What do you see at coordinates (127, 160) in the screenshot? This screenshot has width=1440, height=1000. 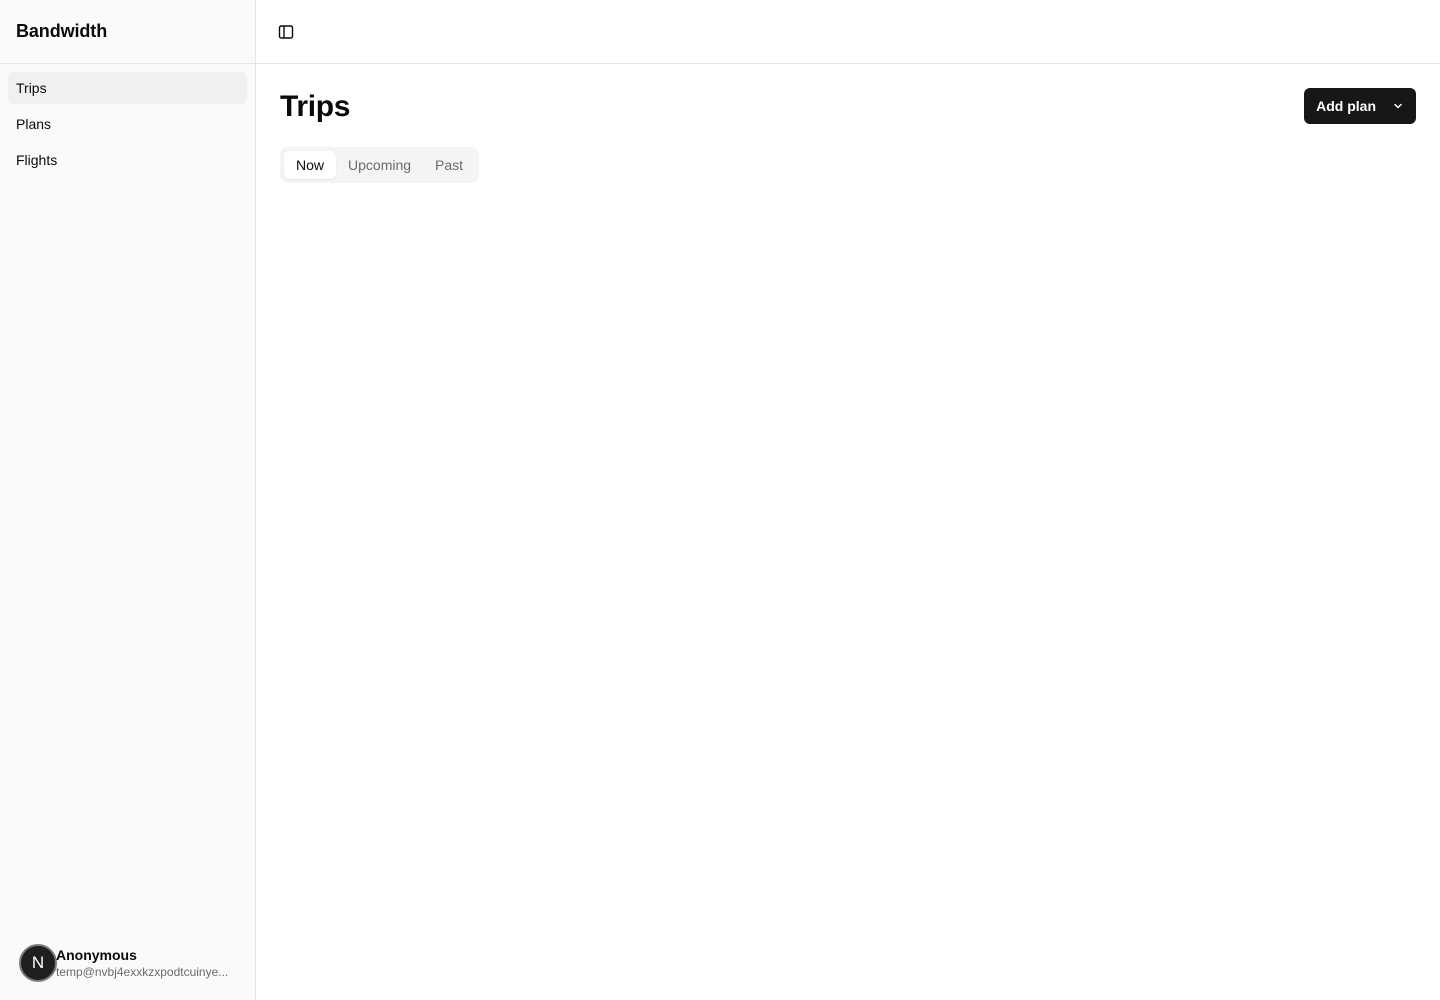 I see `sidebar-item-flights: Flights` at bounding box center [127, 160].